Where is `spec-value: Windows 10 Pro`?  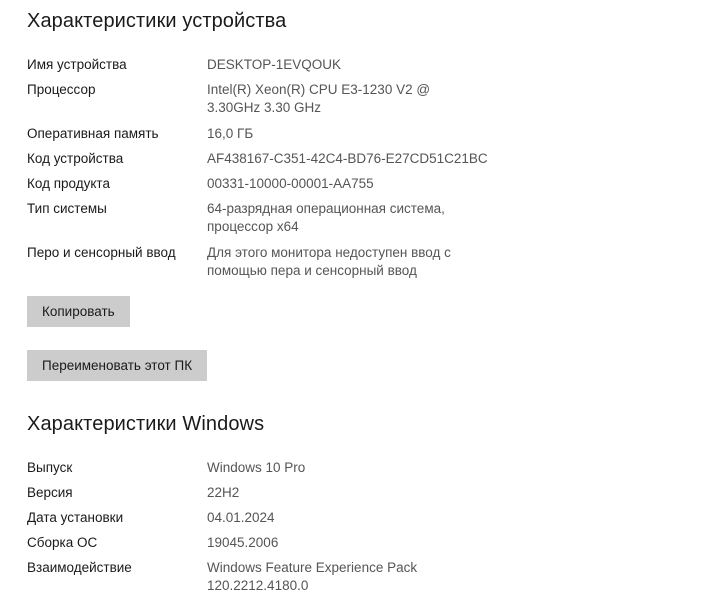 spec-value: Windows 10 Pro is located at coordinates (256, 467).